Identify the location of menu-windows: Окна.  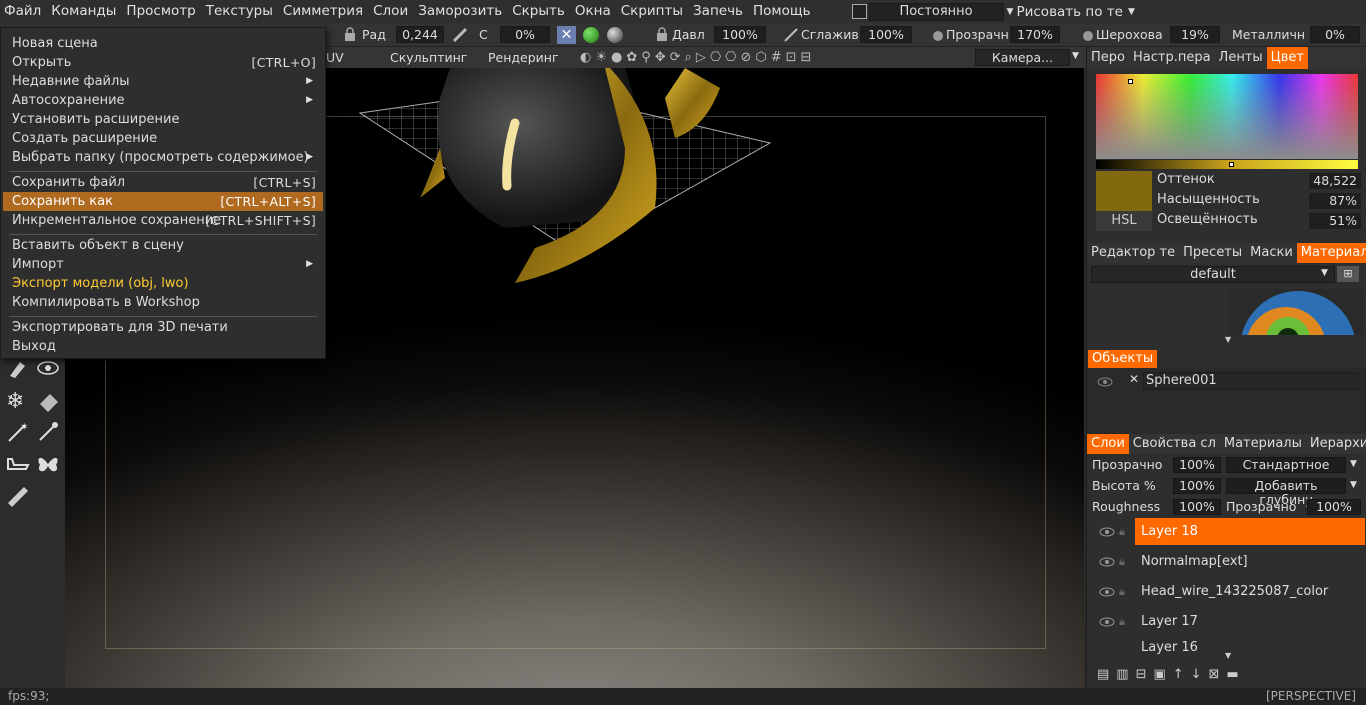
(593, 11).